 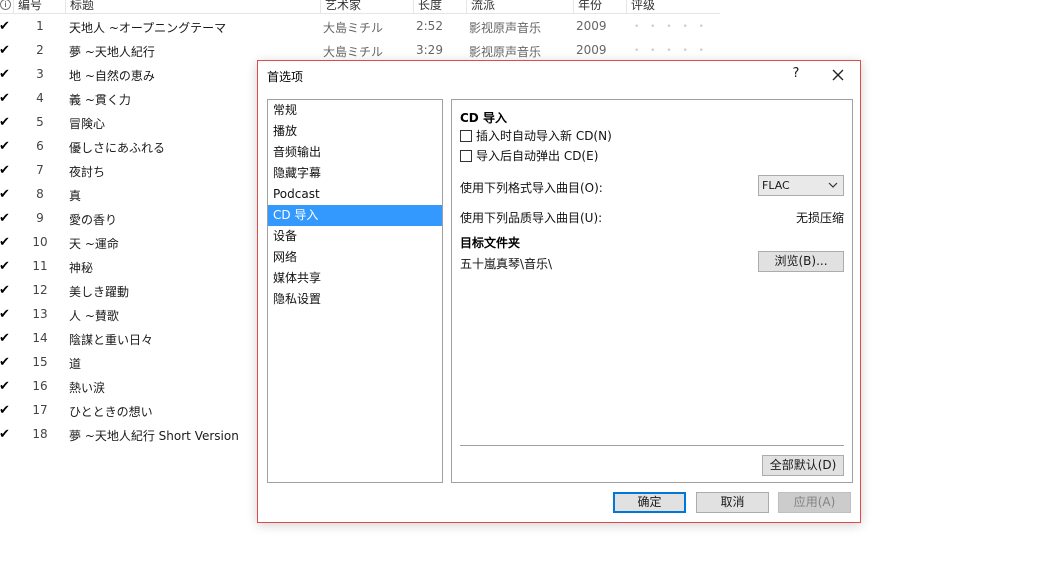 I want to click on nav-item: 媒体共享, so click(x=355, y=278).